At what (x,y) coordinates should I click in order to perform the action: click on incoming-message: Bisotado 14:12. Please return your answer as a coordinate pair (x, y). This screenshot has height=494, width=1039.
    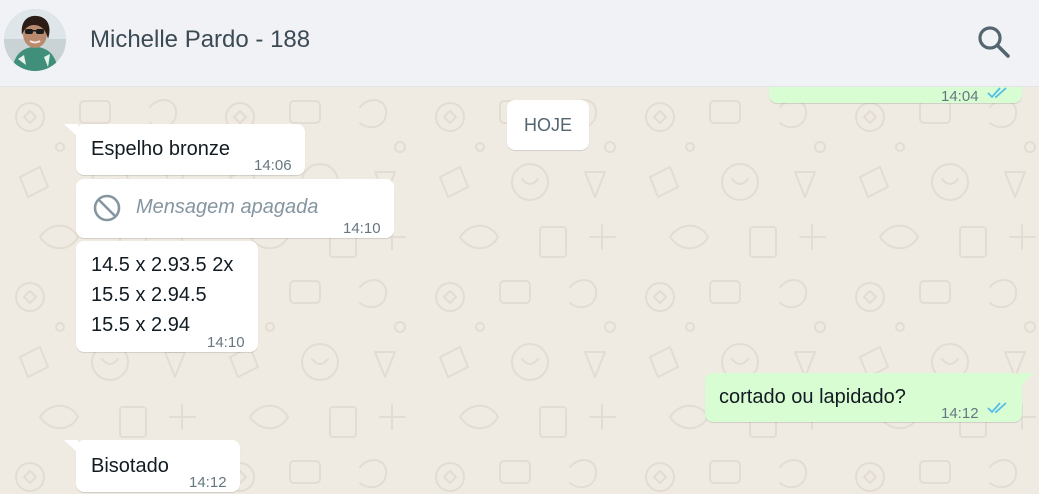
    Looking at the image, I should click on (158, 466).